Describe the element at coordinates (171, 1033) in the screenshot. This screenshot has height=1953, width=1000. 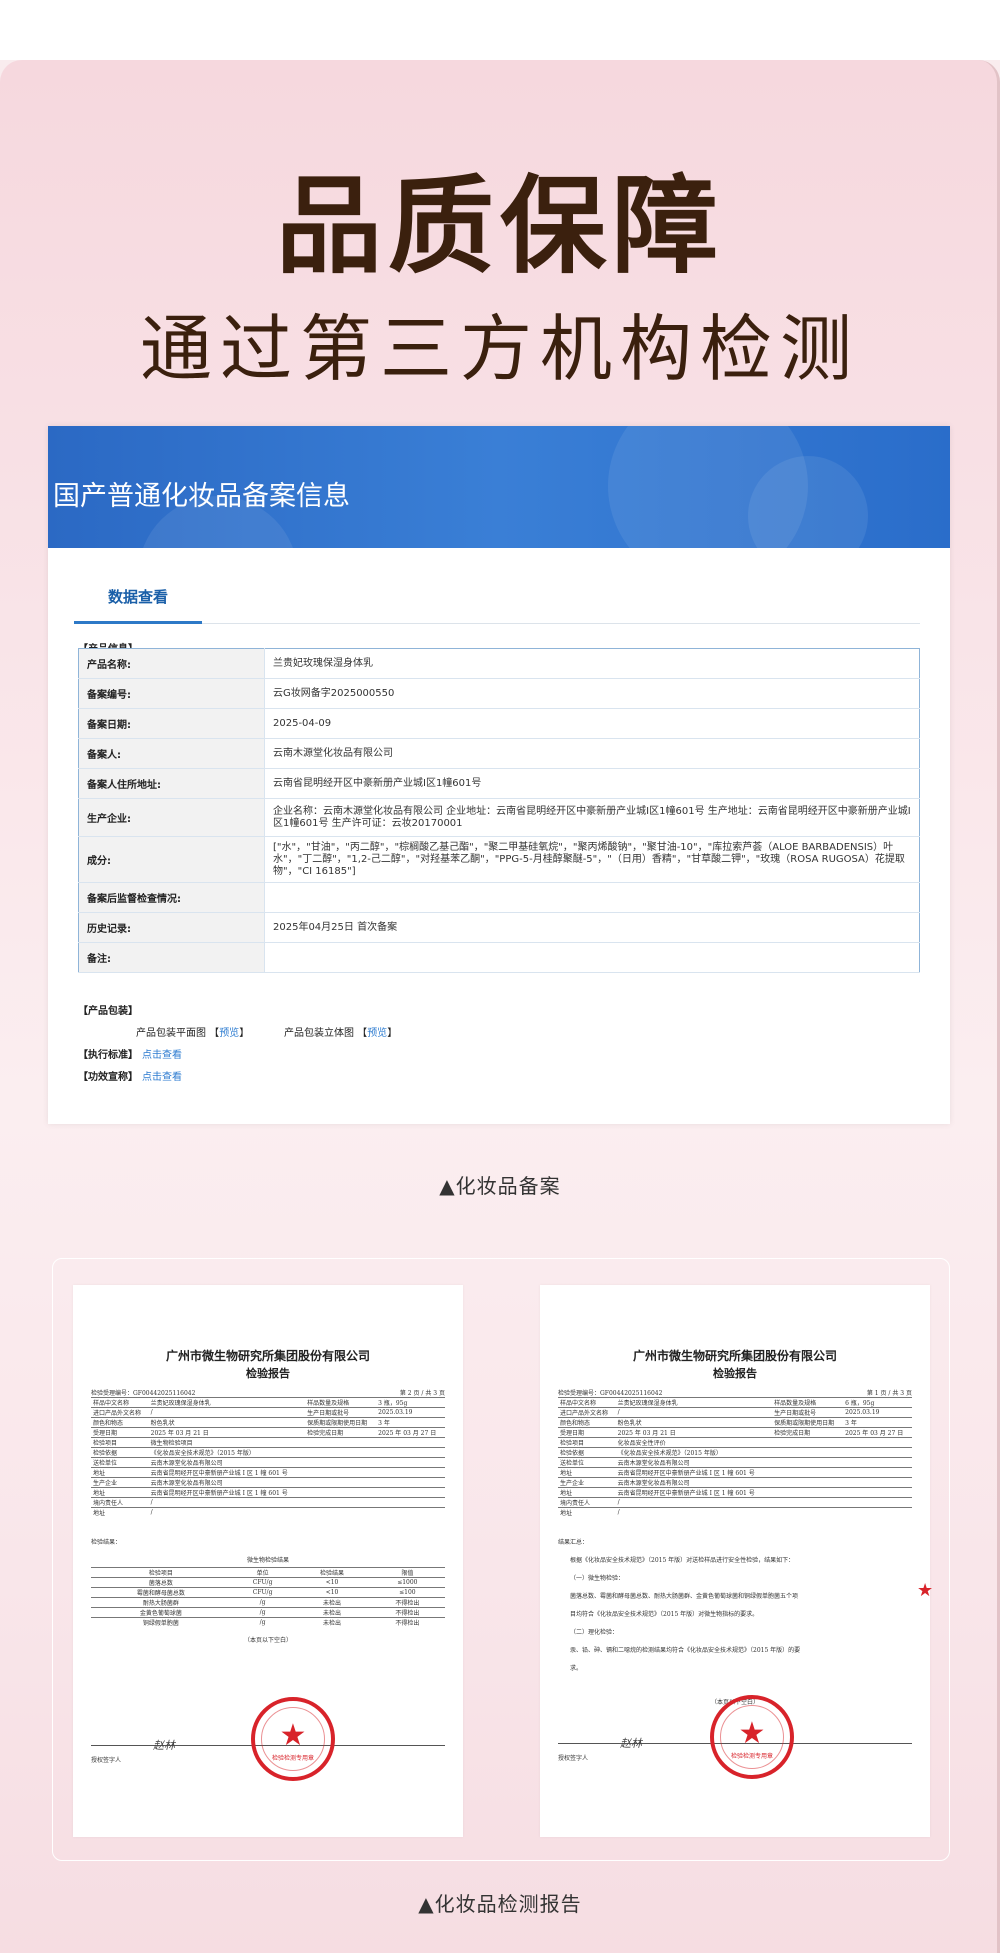
I see `pack-flat-label: 产品包装平面图` at that location.